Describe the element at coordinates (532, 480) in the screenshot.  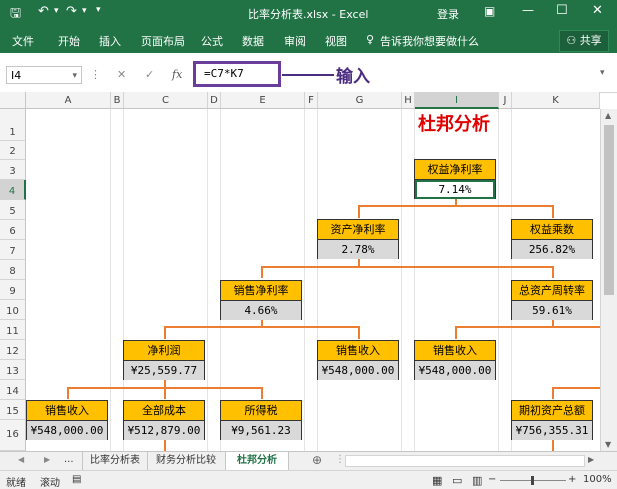
I see `zoom-slider-thumb` at that location.